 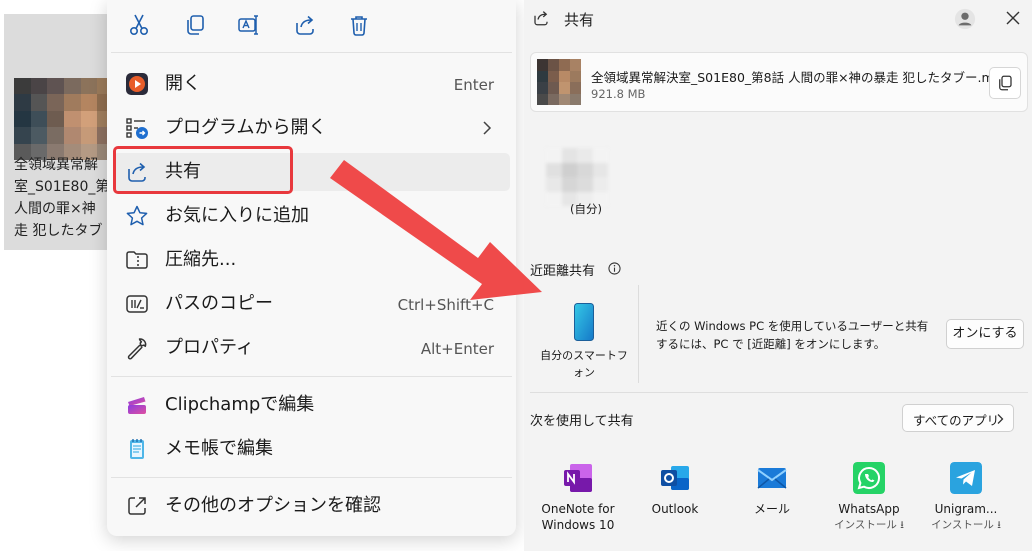 What do you see at coordinates (137, 449) in the screenshot?
I see `notepad-icon` at bounding box center [137, 449].